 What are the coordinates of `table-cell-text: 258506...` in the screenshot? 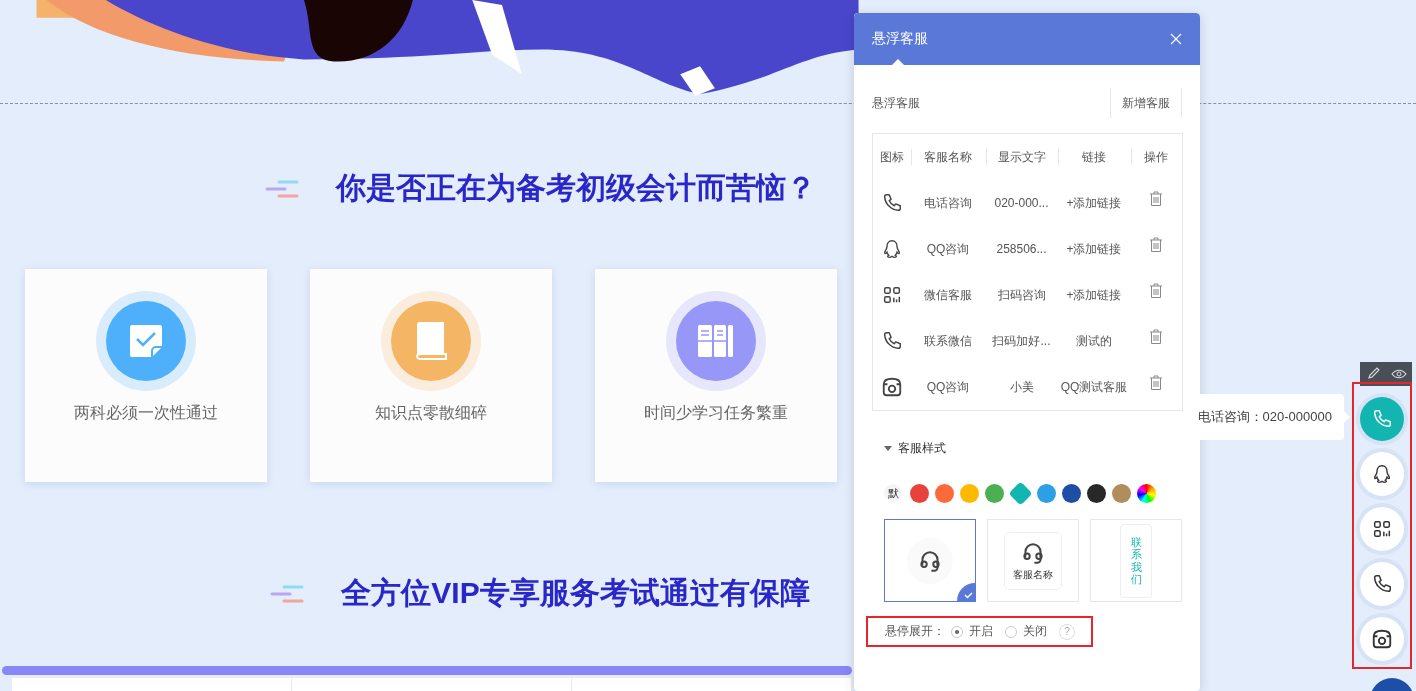 It's located at (1021, 249).